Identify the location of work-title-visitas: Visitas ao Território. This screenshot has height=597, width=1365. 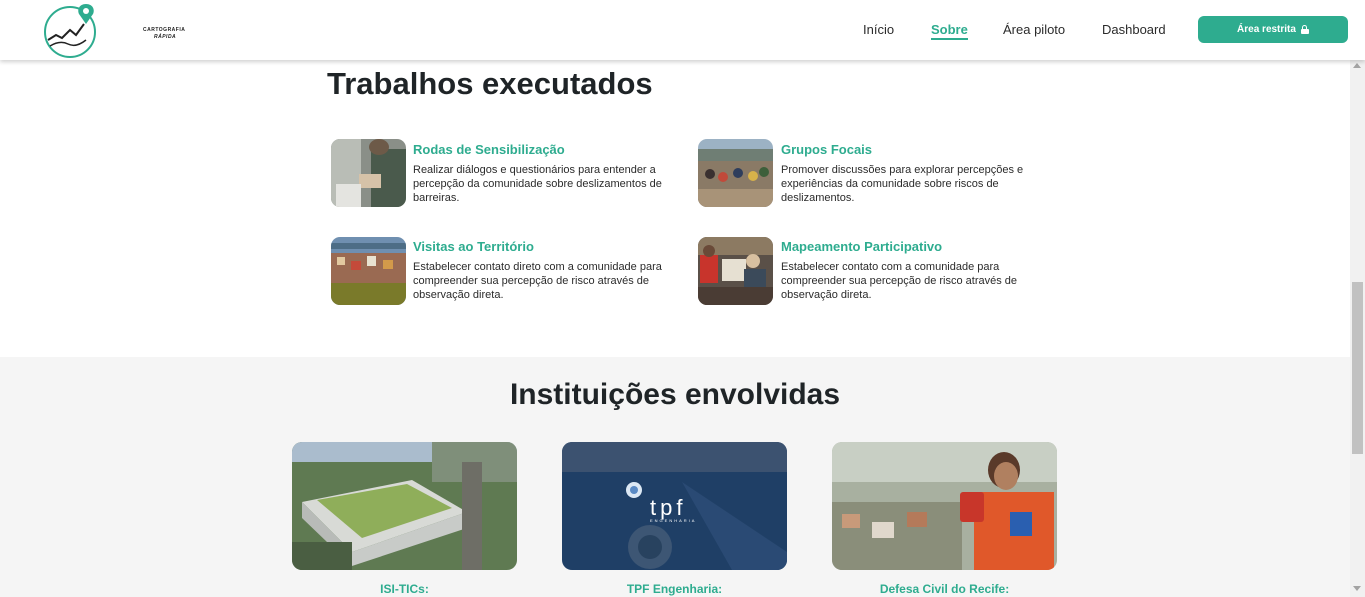
(473, 246).